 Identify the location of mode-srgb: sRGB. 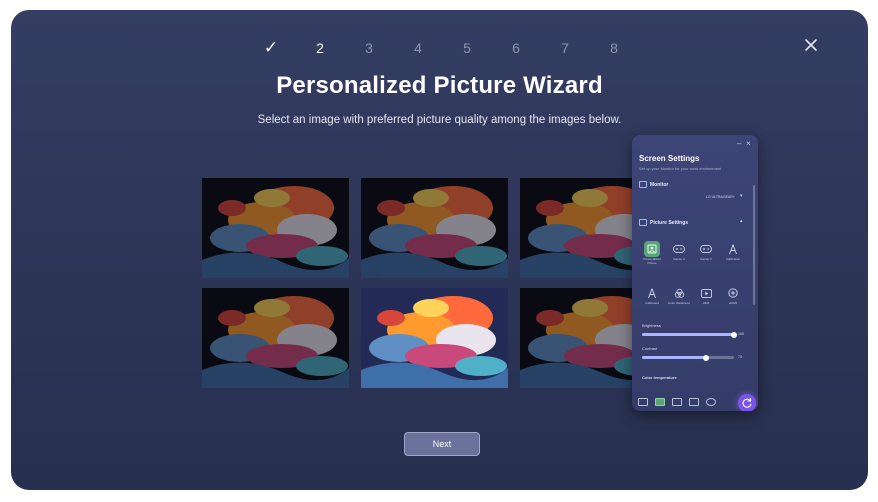
(733, 295).